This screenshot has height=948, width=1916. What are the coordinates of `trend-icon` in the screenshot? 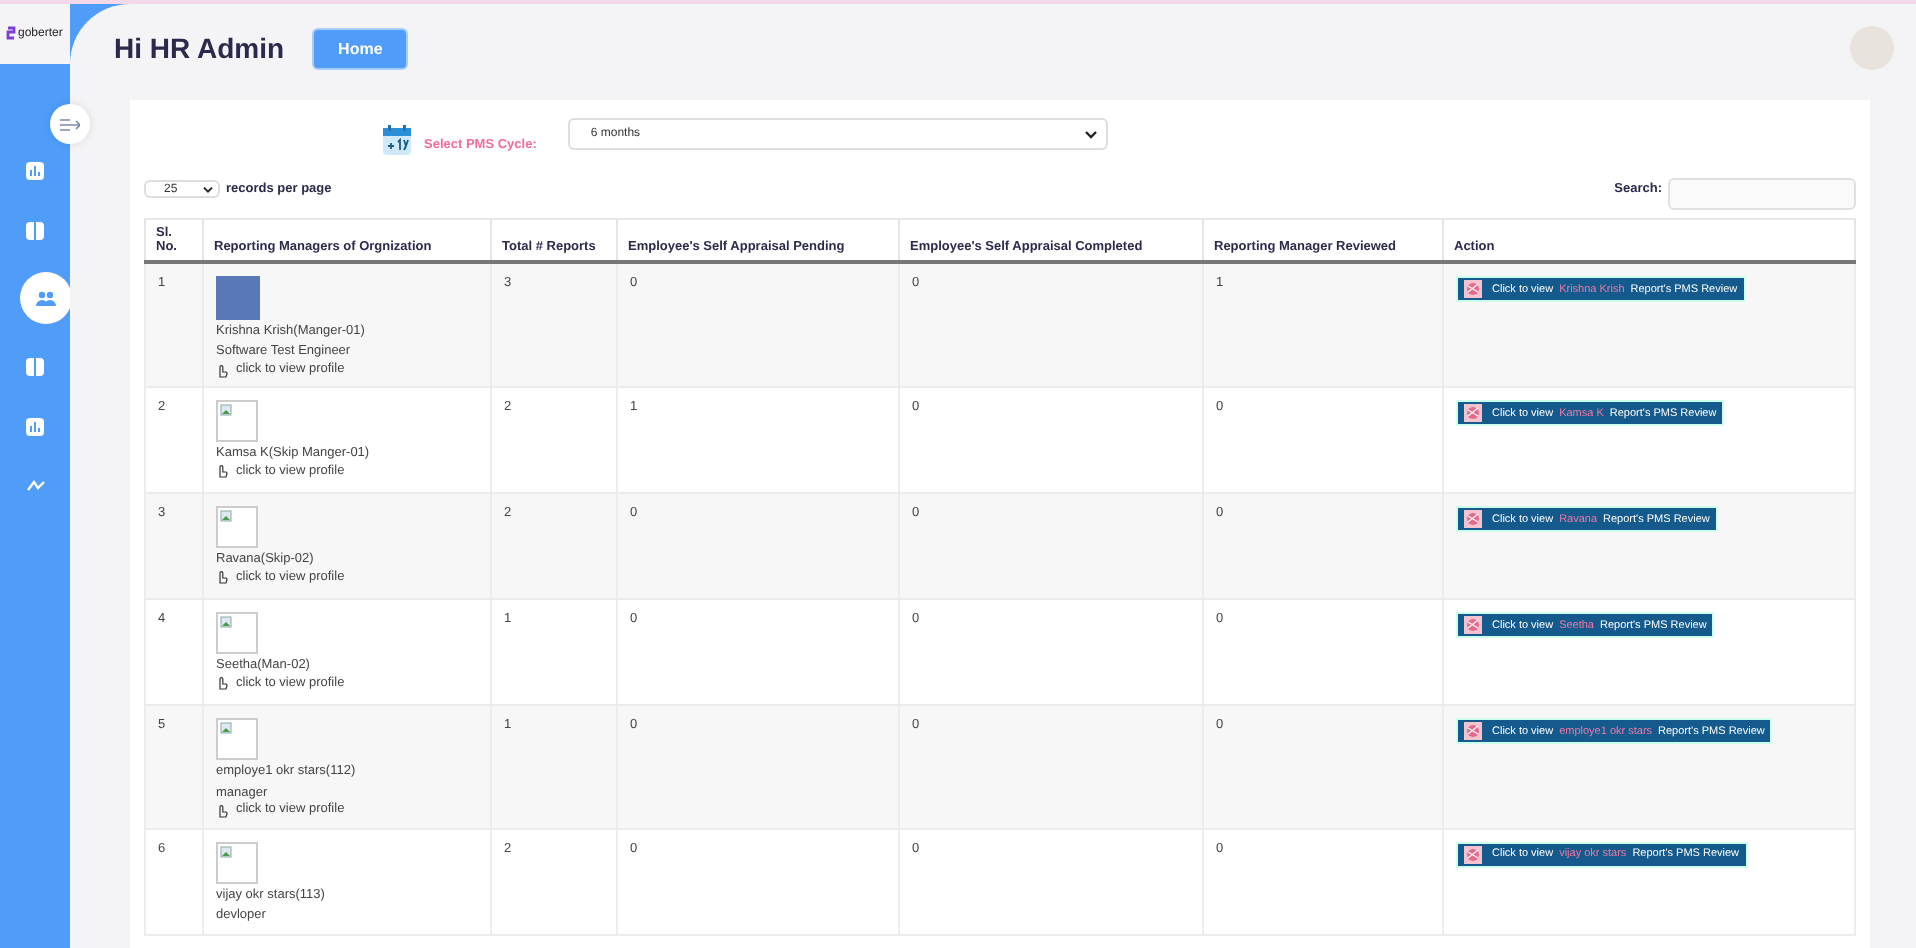 It's located at (35, 486).